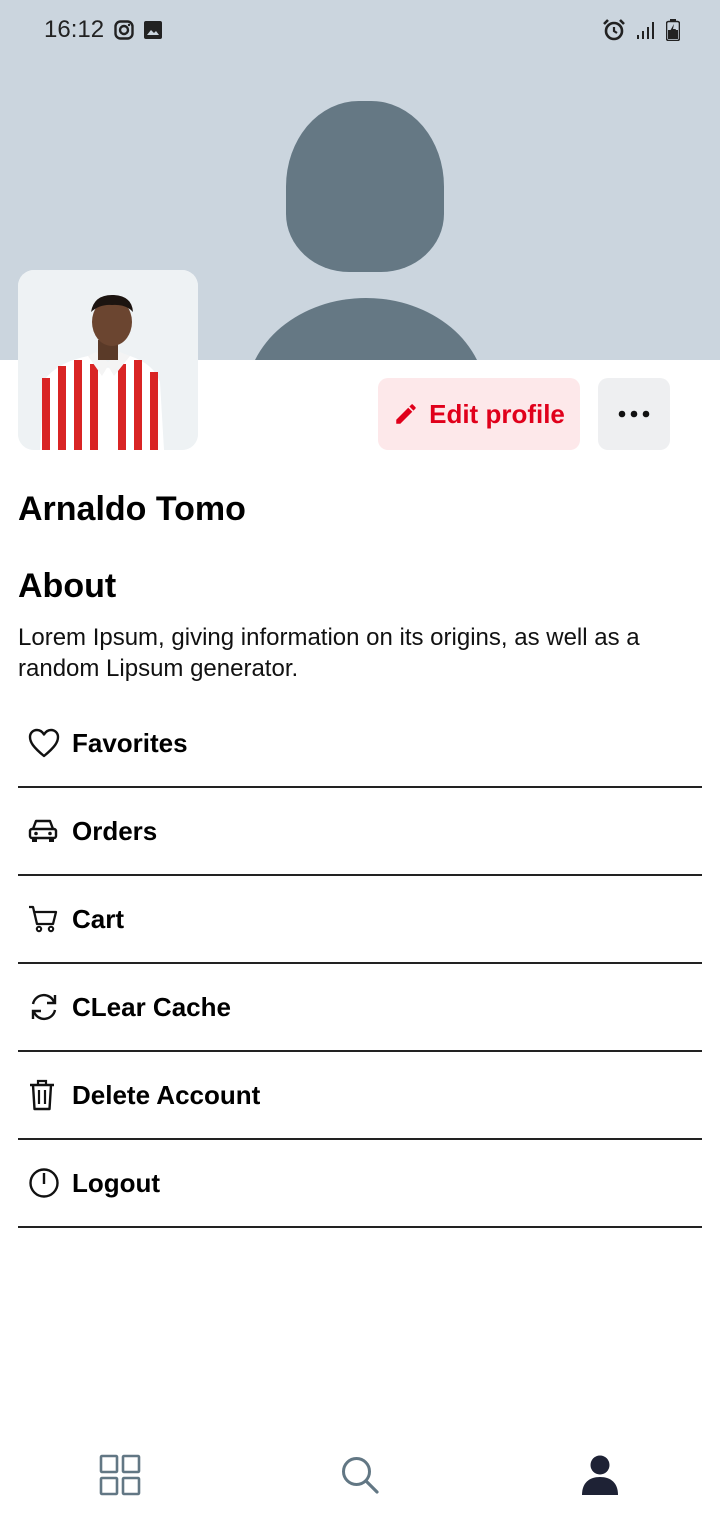  What do you see at coordinates (45, 1007) in the screenshot?
I see `refresh-icon` at bounding box center [45, 1007].